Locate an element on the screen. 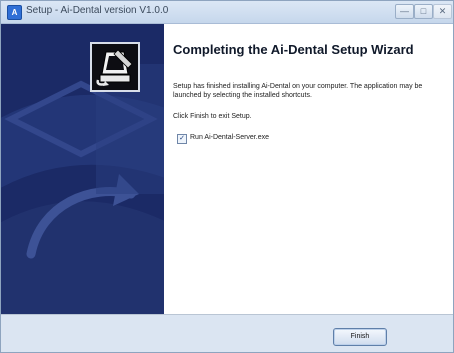 The width and height of the screenshot is (454, 353). run-checkbox: ✓ is located at coordinates (182, 139).